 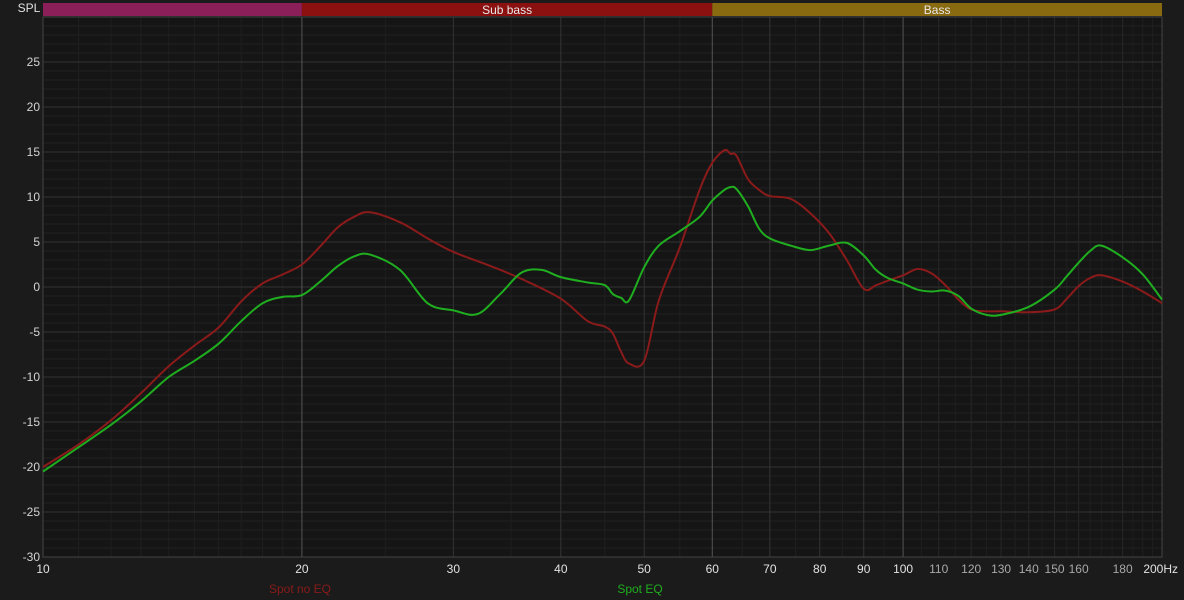 What do you see at coordinates (300, 589) in the screenshot?
I see `legend-entry: Spot no EQ` at bounding box center [300, 589].